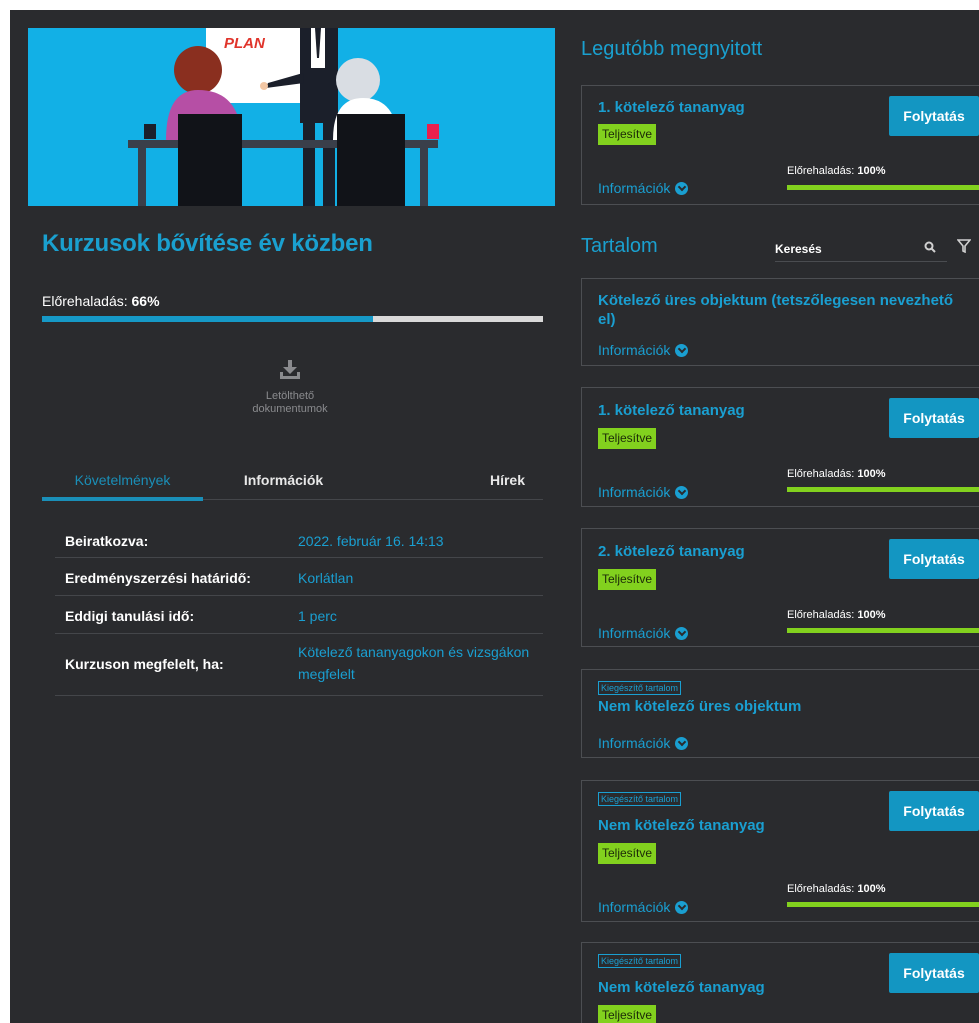 This screenshot has width=979, height=1023. I want to click on course-progress-value: 66%, so click(145, 301).